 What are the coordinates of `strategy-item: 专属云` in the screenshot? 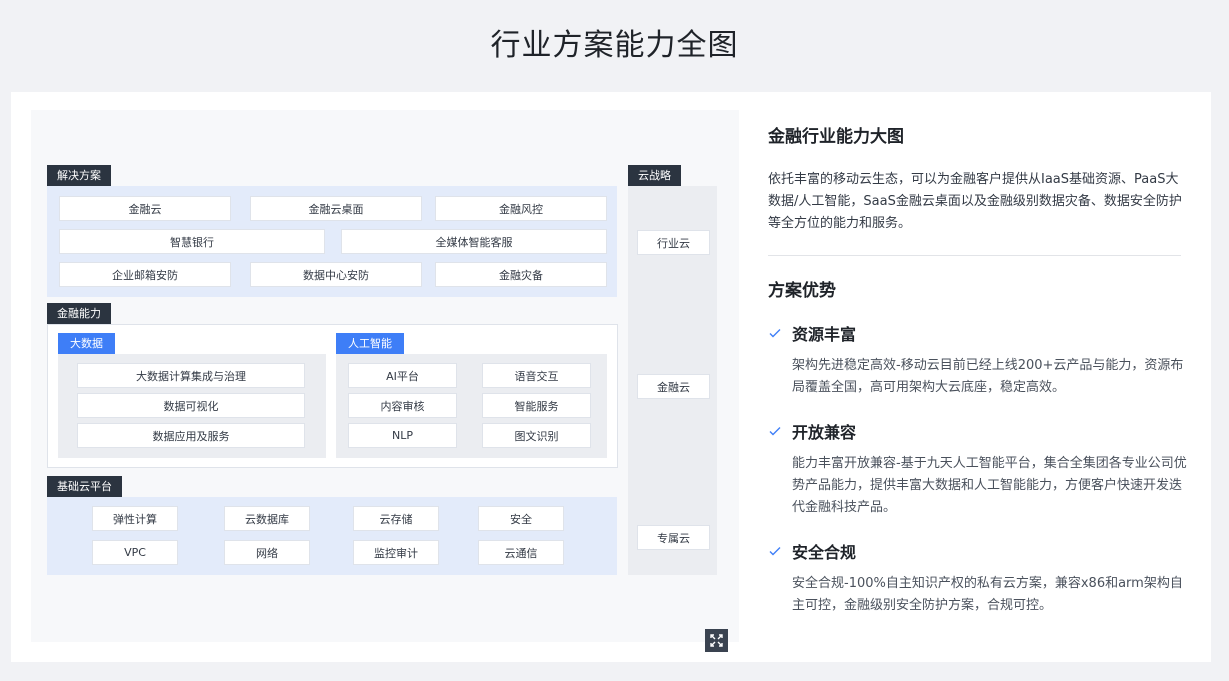 It's located at (673, 537).